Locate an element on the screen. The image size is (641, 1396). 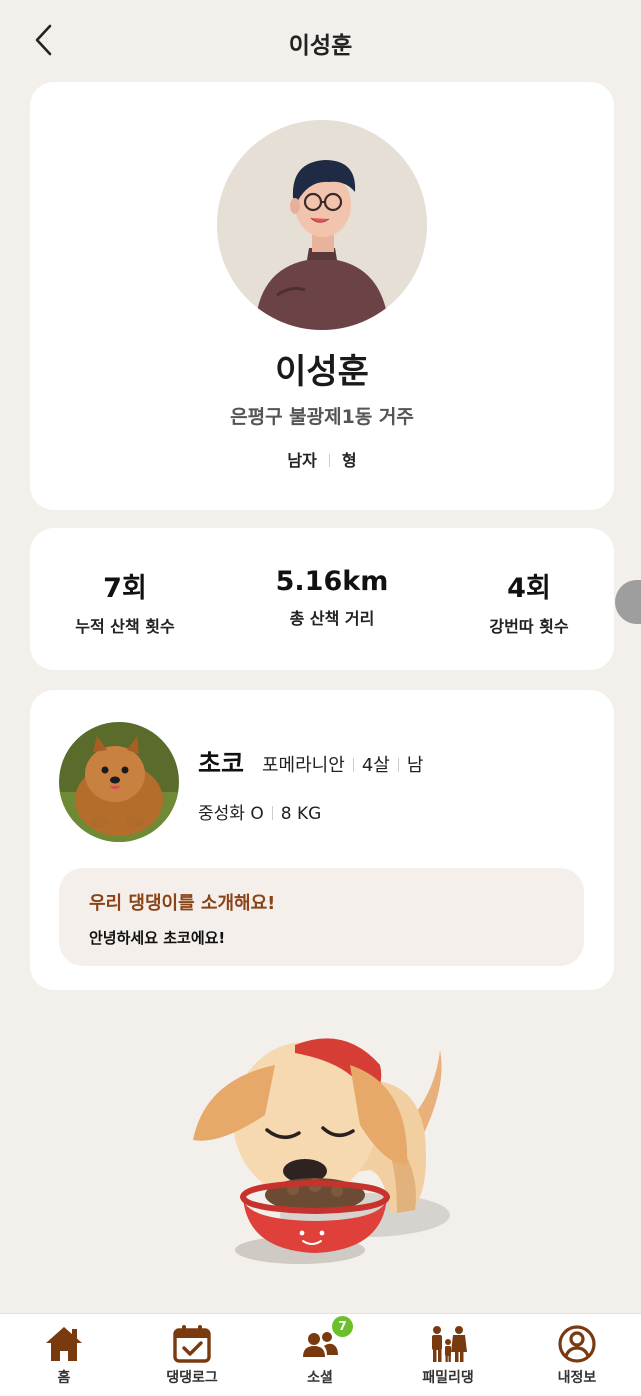
family-icon is located at coordinates (449, 1344).